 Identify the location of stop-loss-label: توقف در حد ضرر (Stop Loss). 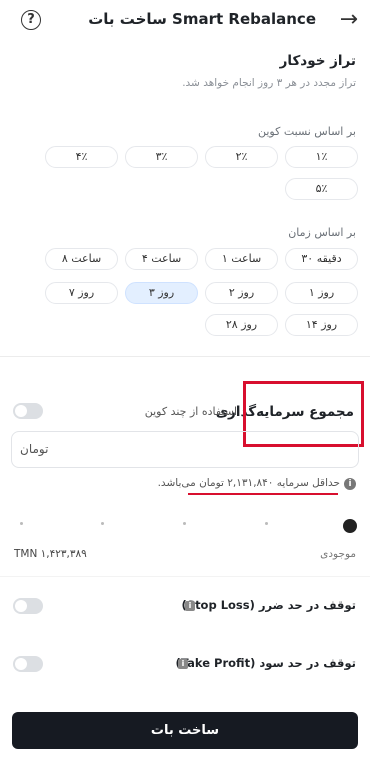
(269, 605).